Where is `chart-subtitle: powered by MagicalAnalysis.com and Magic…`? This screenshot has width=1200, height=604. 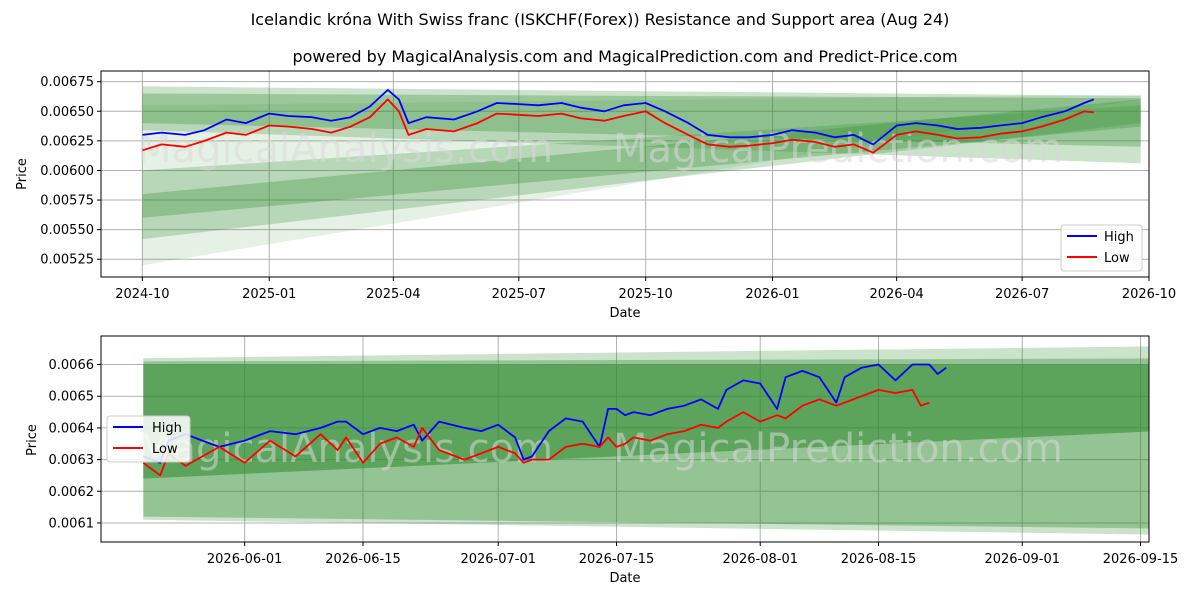
chart-subtitle: powered by MagicalAnalysis.com and Magic… is located at coordinates (624, 56).